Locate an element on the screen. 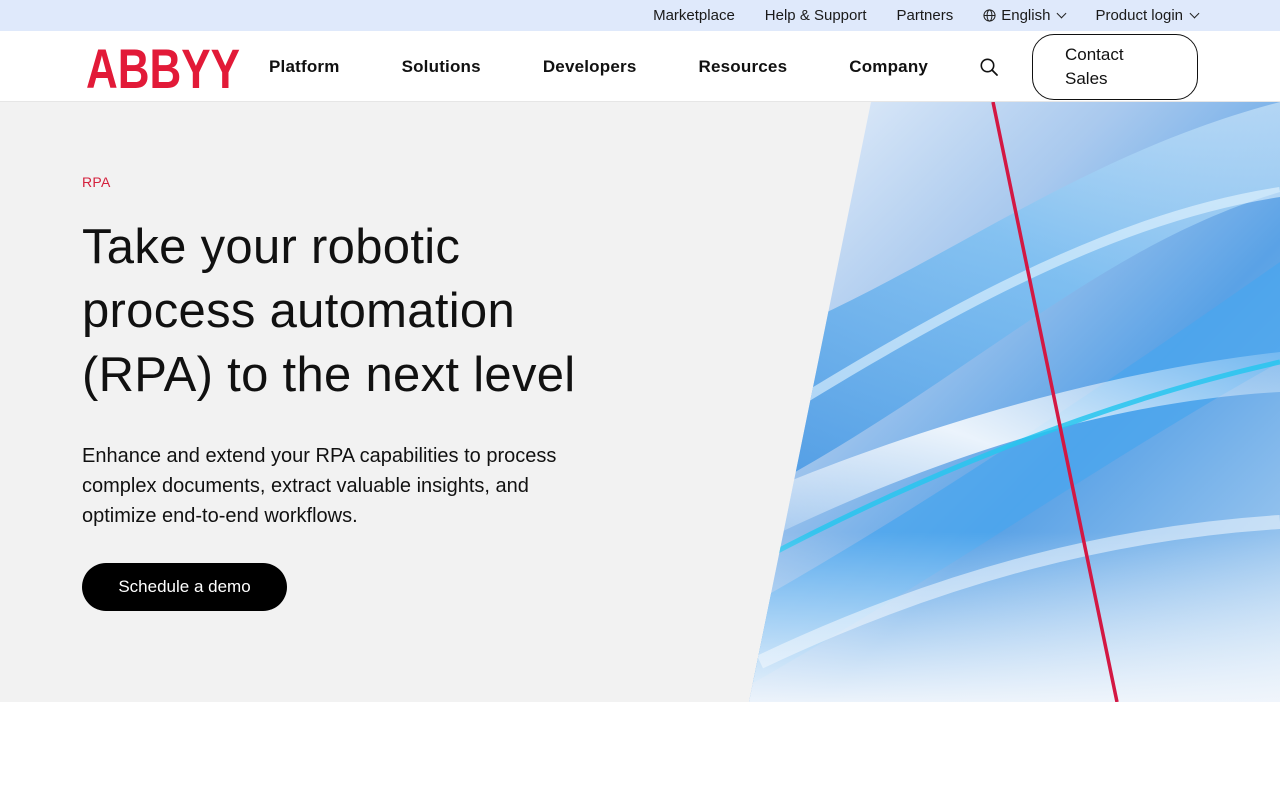 The image size is (1280, 800). contact-sales-line1: Contact is located at coordinates (1094, 54).